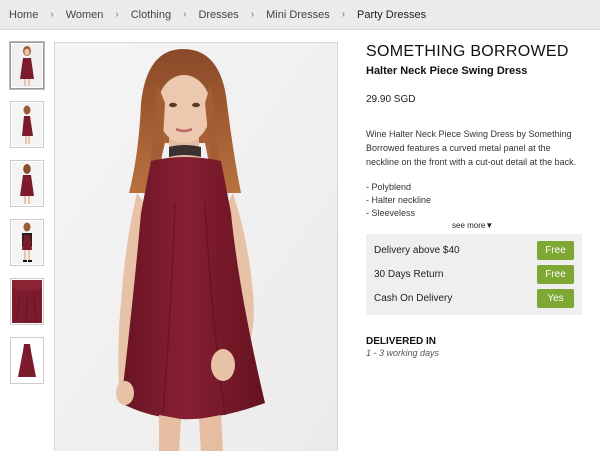 The width and height of the screenshot is (600, 451). I want to click on perk-return: 30 Days Return Free, so click(474, 274).